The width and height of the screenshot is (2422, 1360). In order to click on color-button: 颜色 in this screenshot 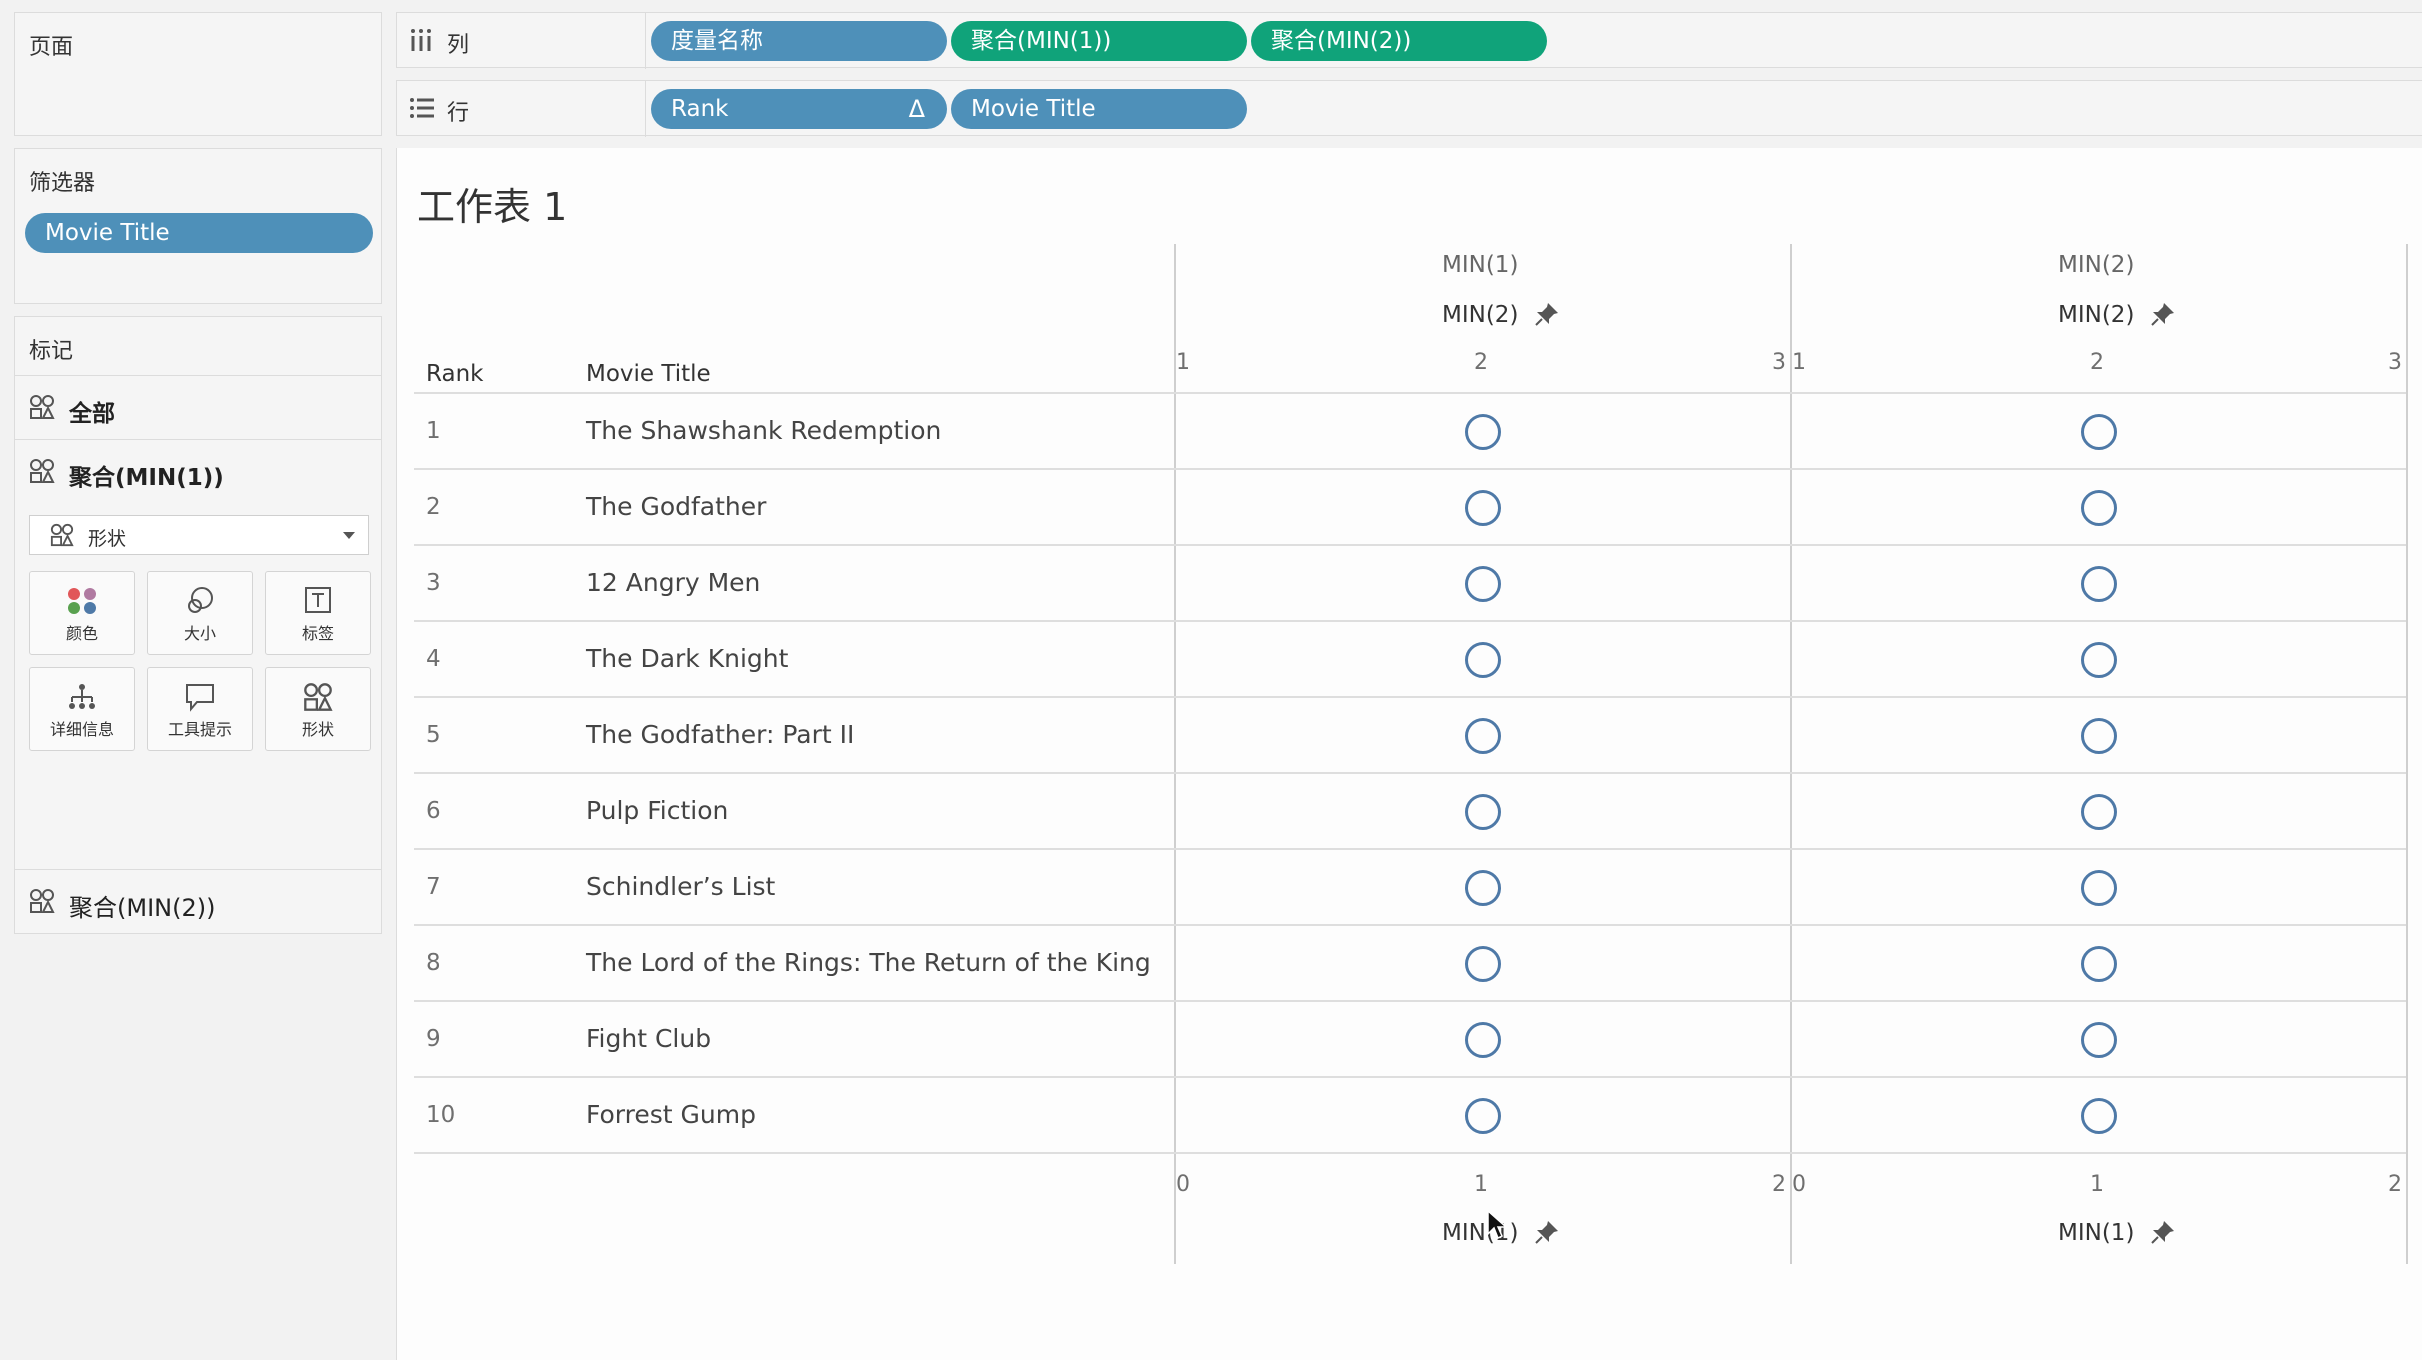, I will do `click(82, 613)`.